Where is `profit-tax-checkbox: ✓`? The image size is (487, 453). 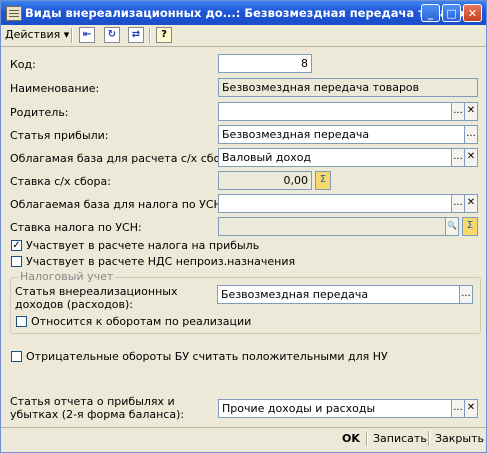
profit-tax-checkbox: ✓ is located at coordinates (16, 245).